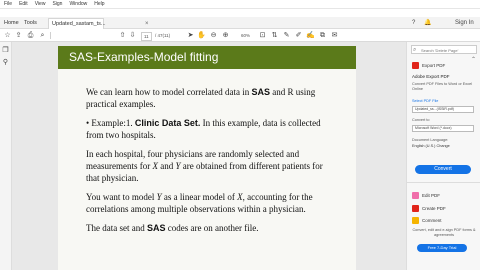  What do you see at coordinates (147, 24) in the screenshot?
I see `close-icon: ×` at bounding box center [147, 24].